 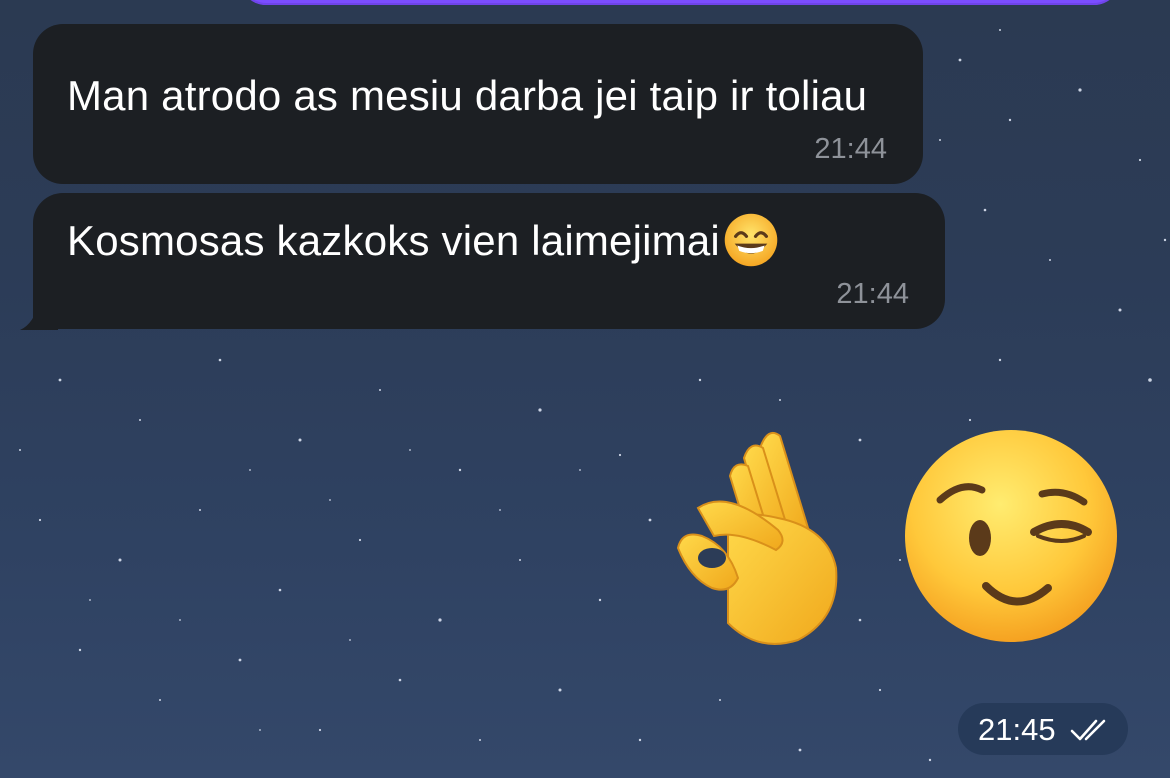 I want to click on incoming-message-bubble: Kosmosas kazkoks vien laimejimai 21:44, so click(x=489, y=261).